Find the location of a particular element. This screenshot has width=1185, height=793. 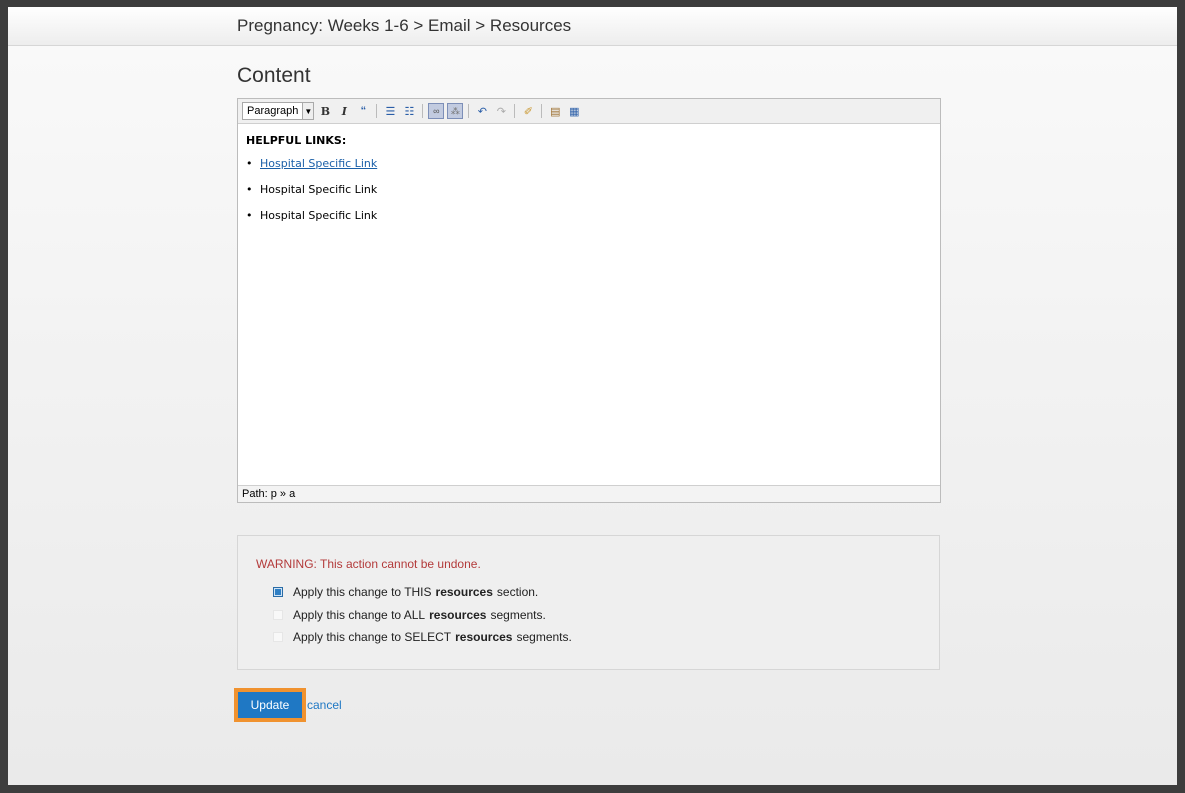

update-button: Update is located at coordinates (270, 705).